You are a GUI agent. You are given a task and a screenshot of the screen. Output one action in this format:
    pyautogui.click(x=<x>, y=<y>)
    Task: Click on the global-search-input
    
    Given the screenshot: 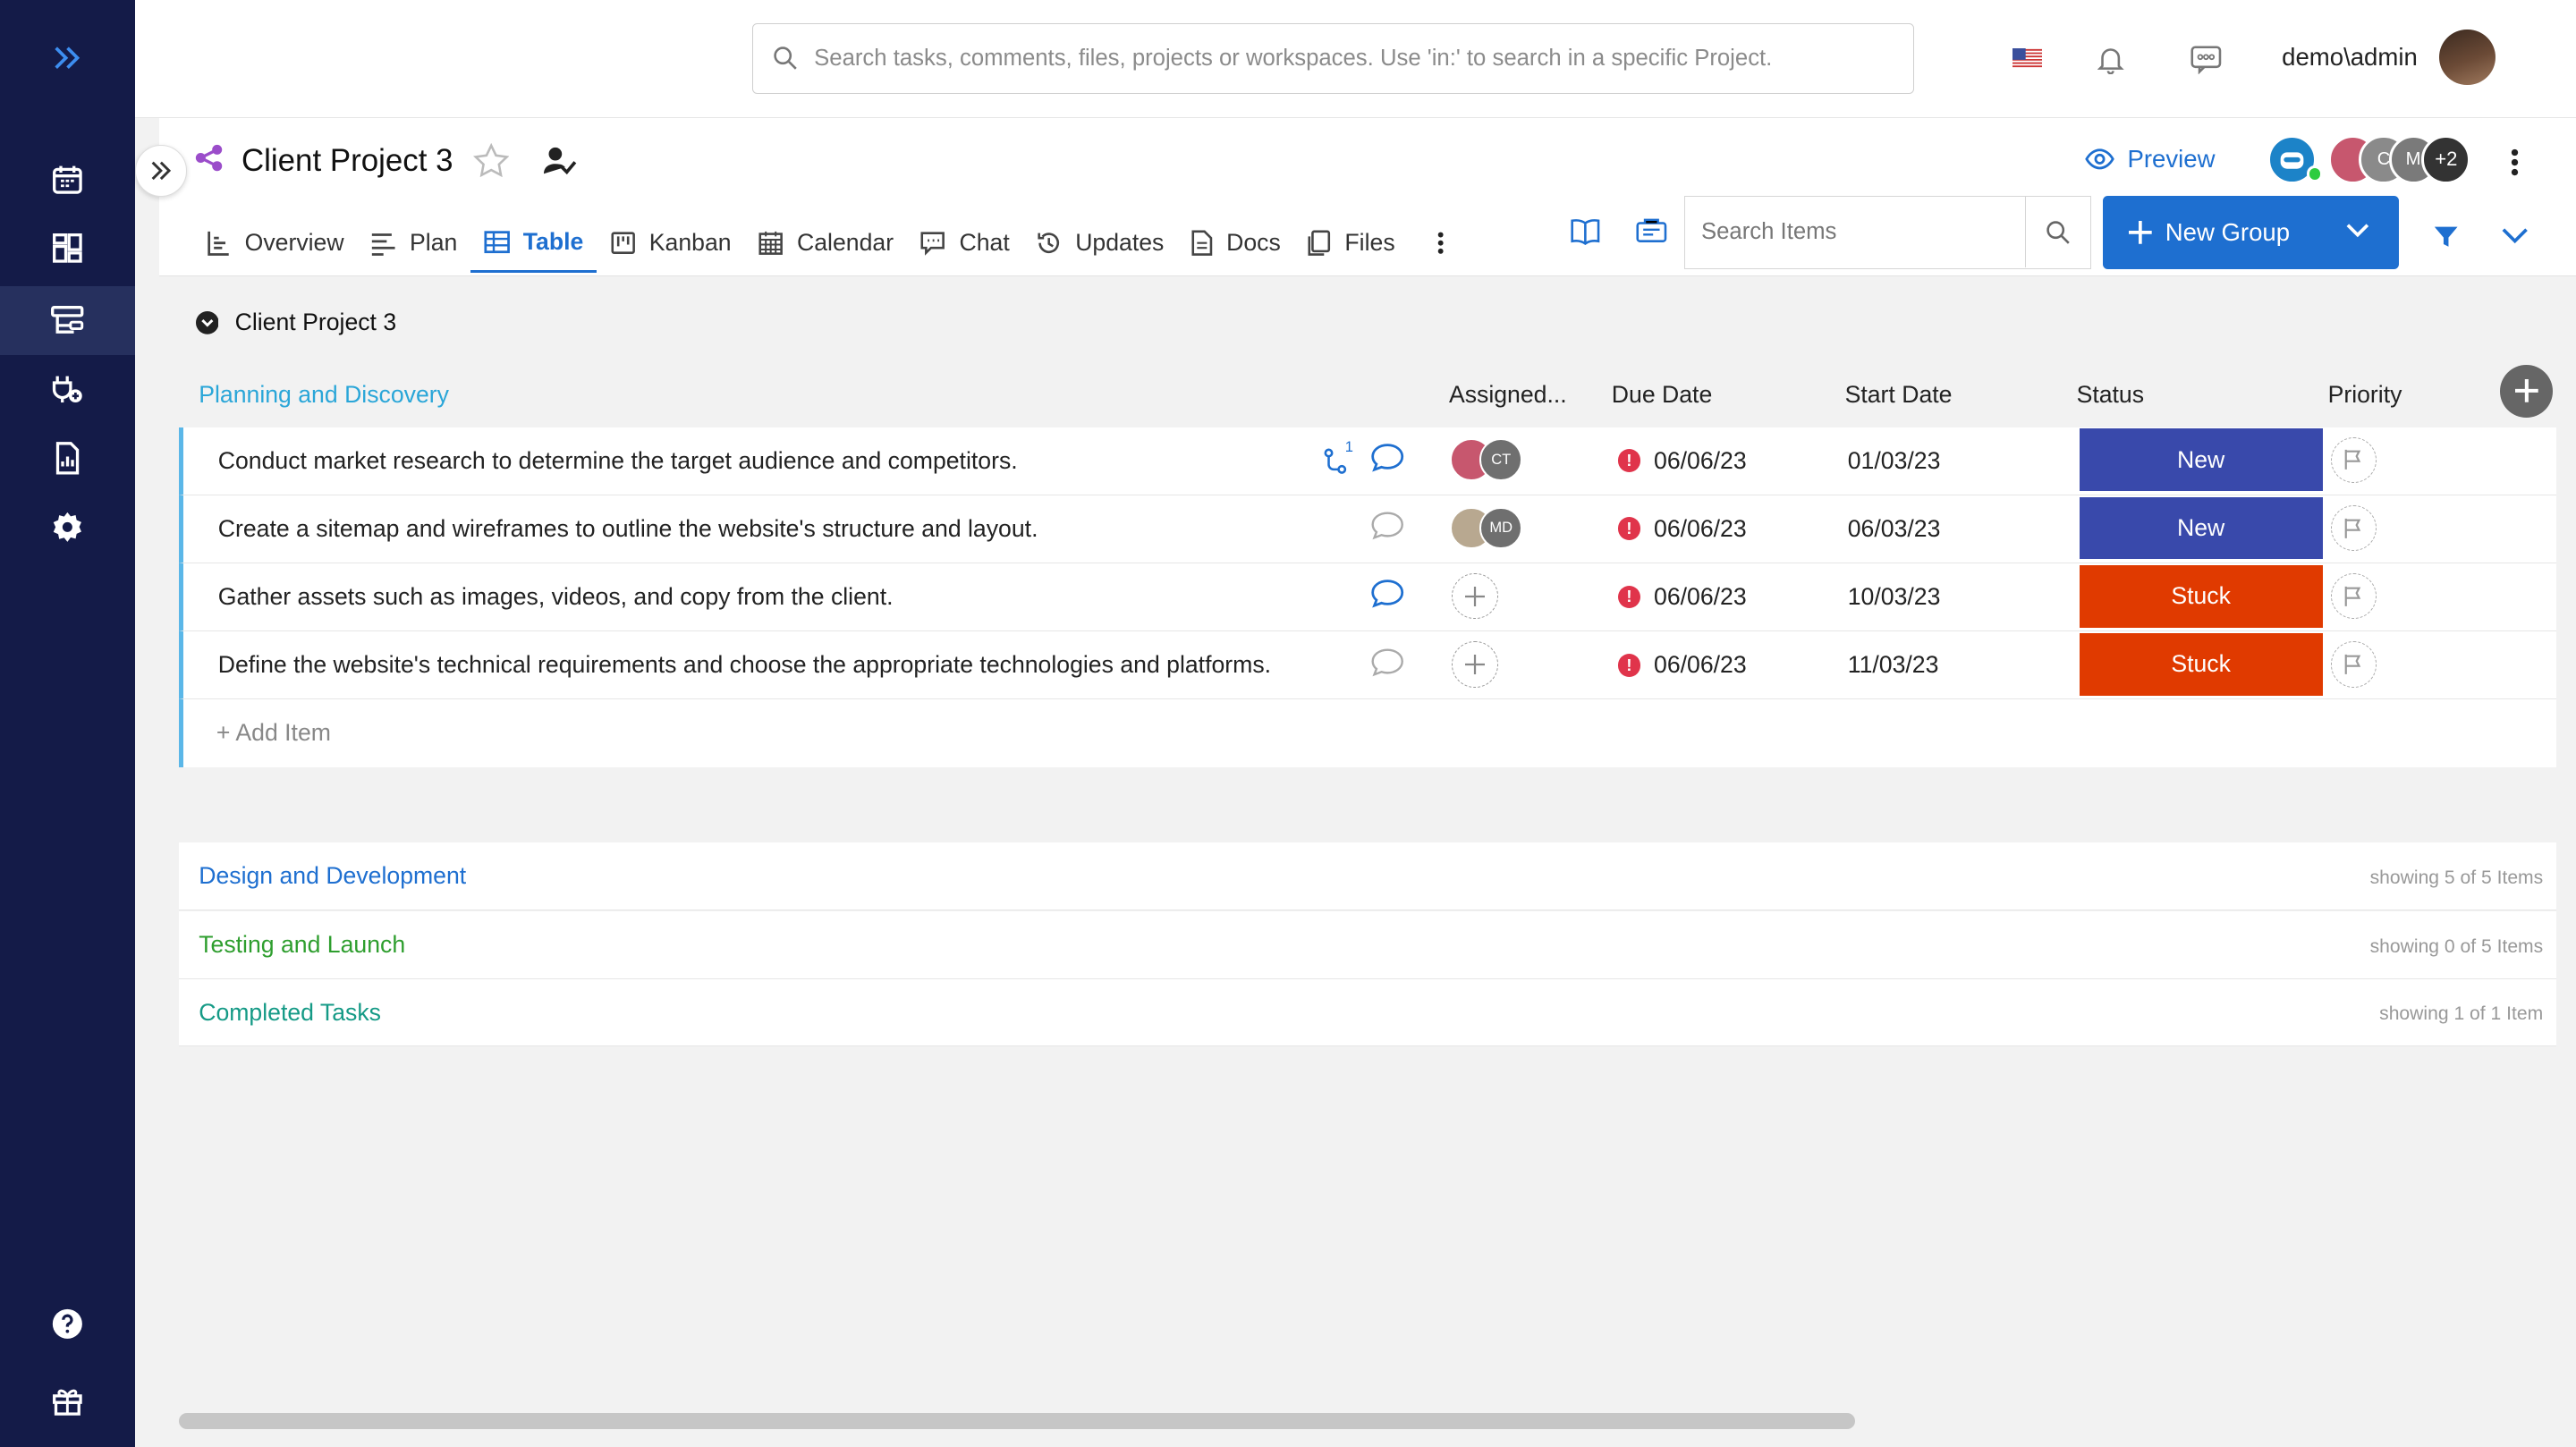 What is the action you would take?
    pyautogui.click(x=1361, y=58)
    